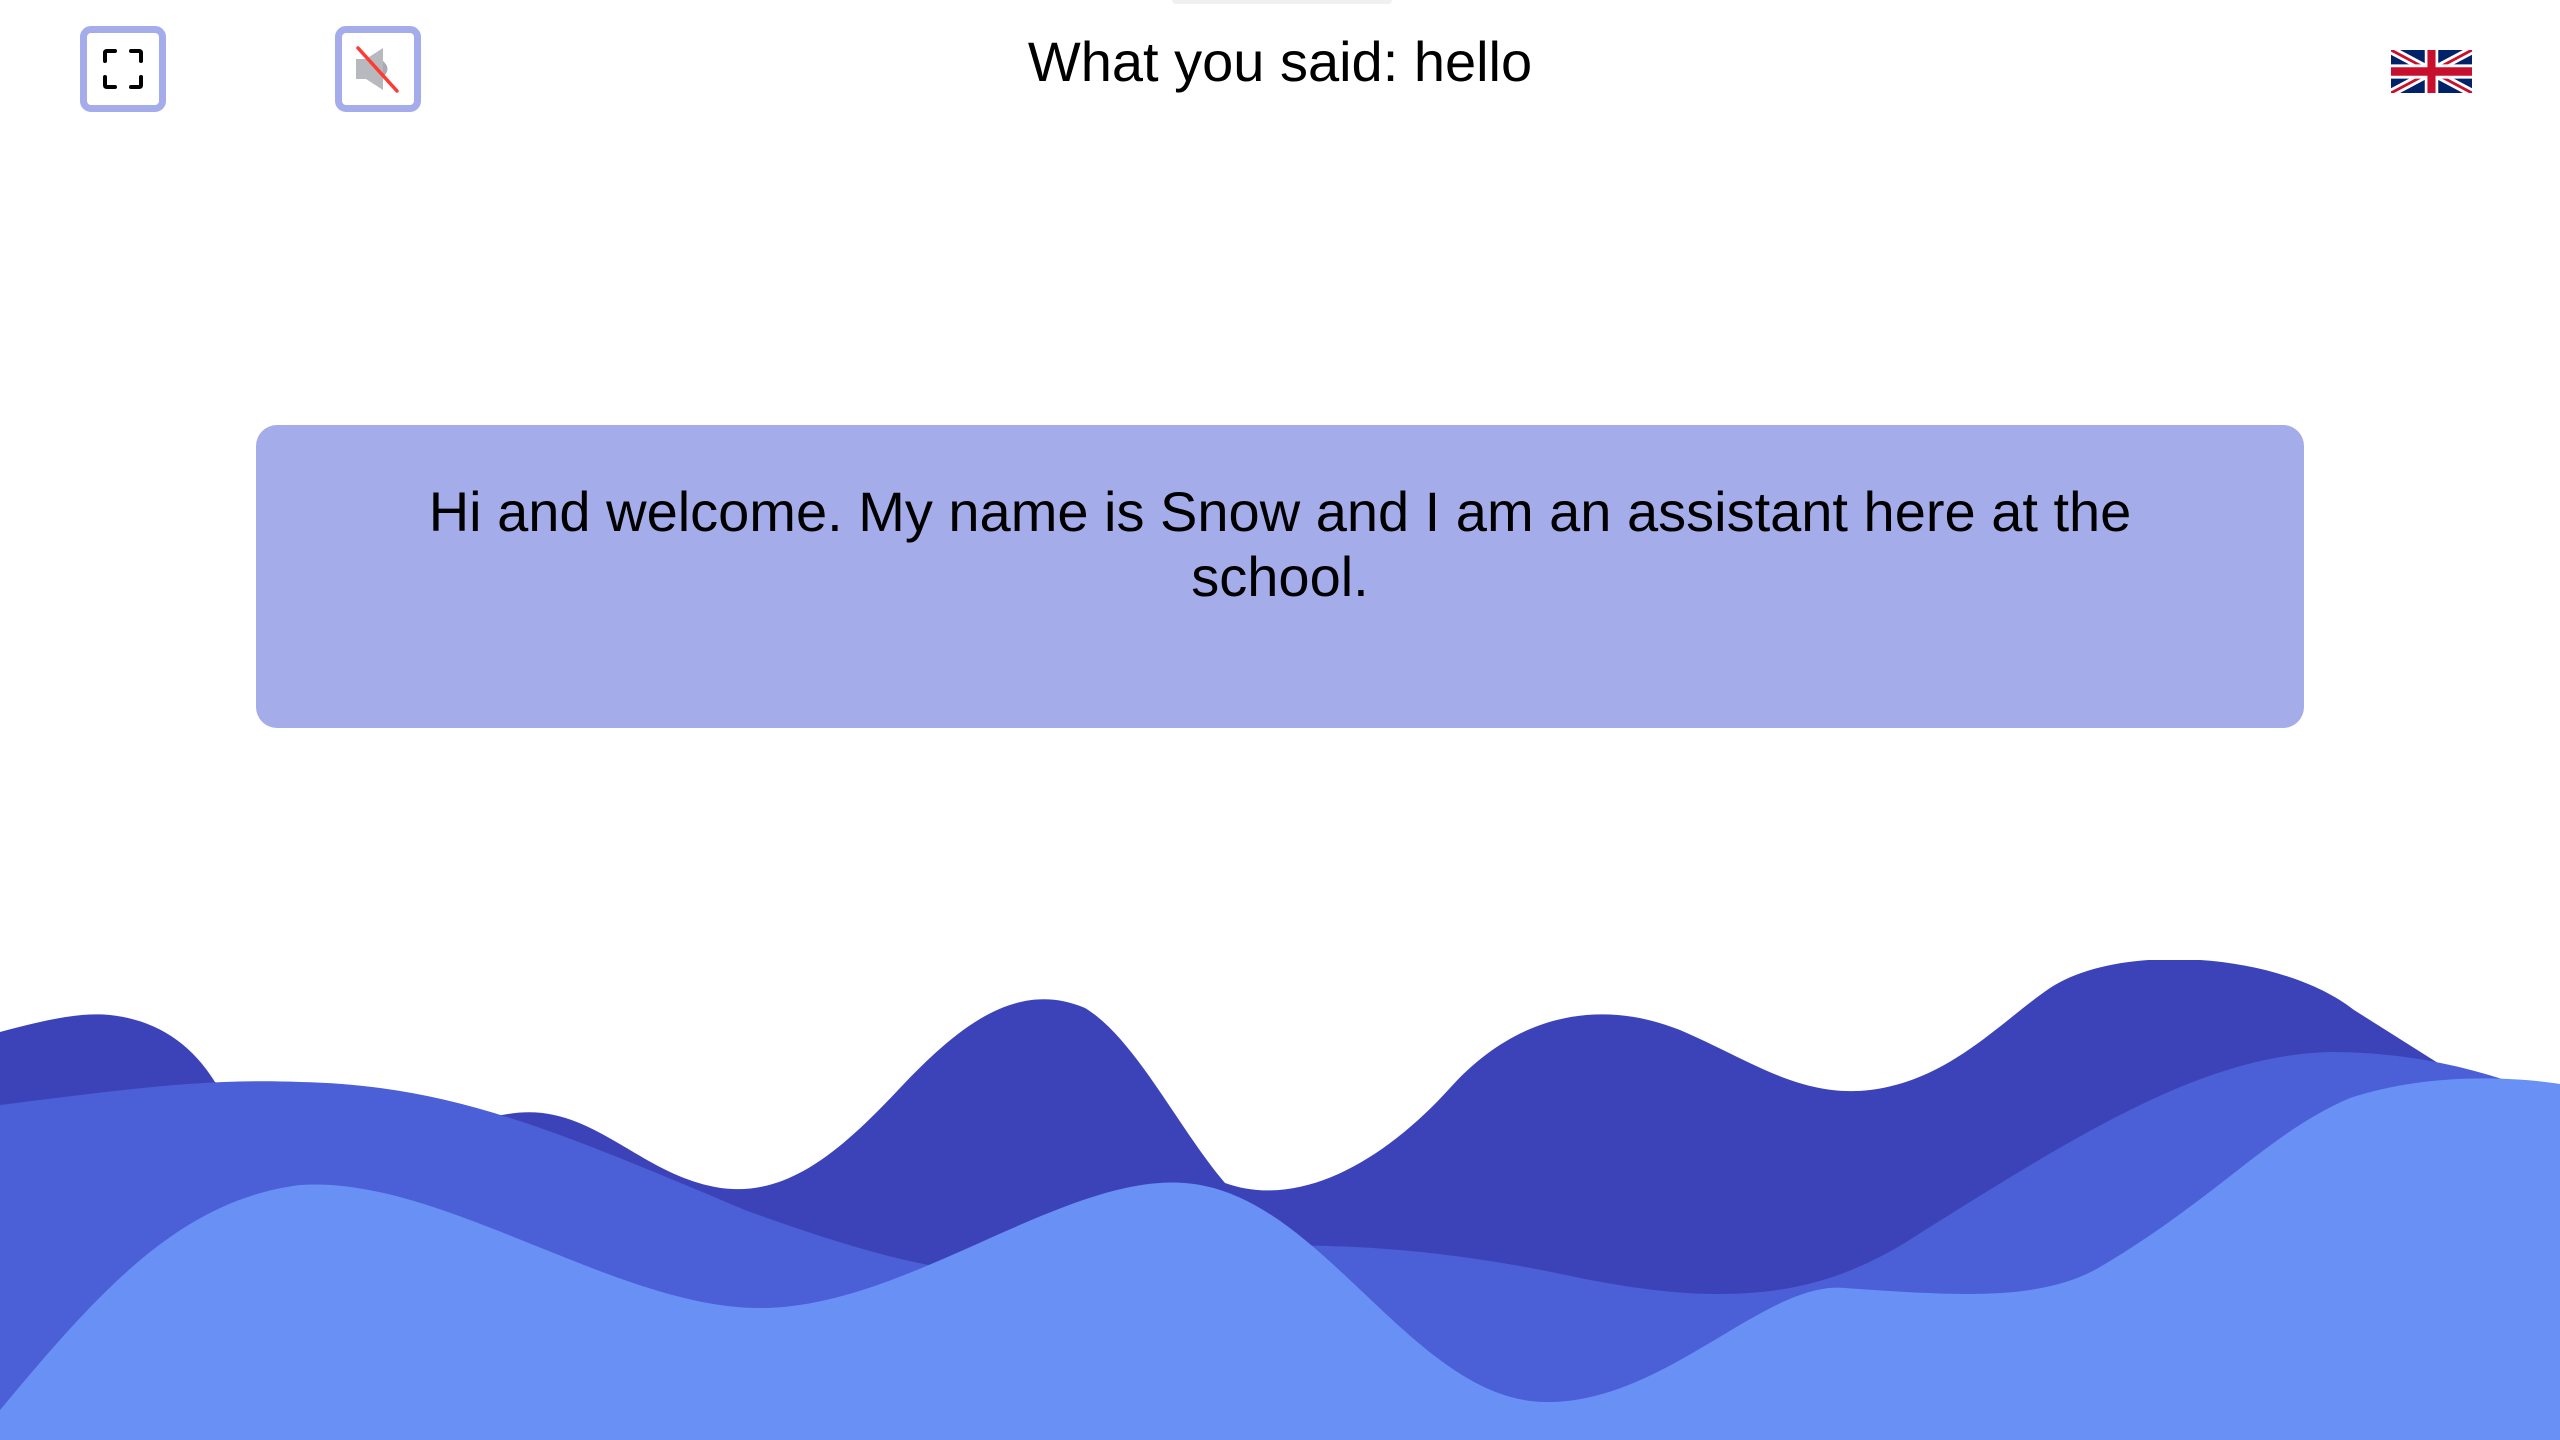 This screenshot has height=1440, width=2560. I want to click on speech-transcript: What you said: hello, so click(1280, 61).